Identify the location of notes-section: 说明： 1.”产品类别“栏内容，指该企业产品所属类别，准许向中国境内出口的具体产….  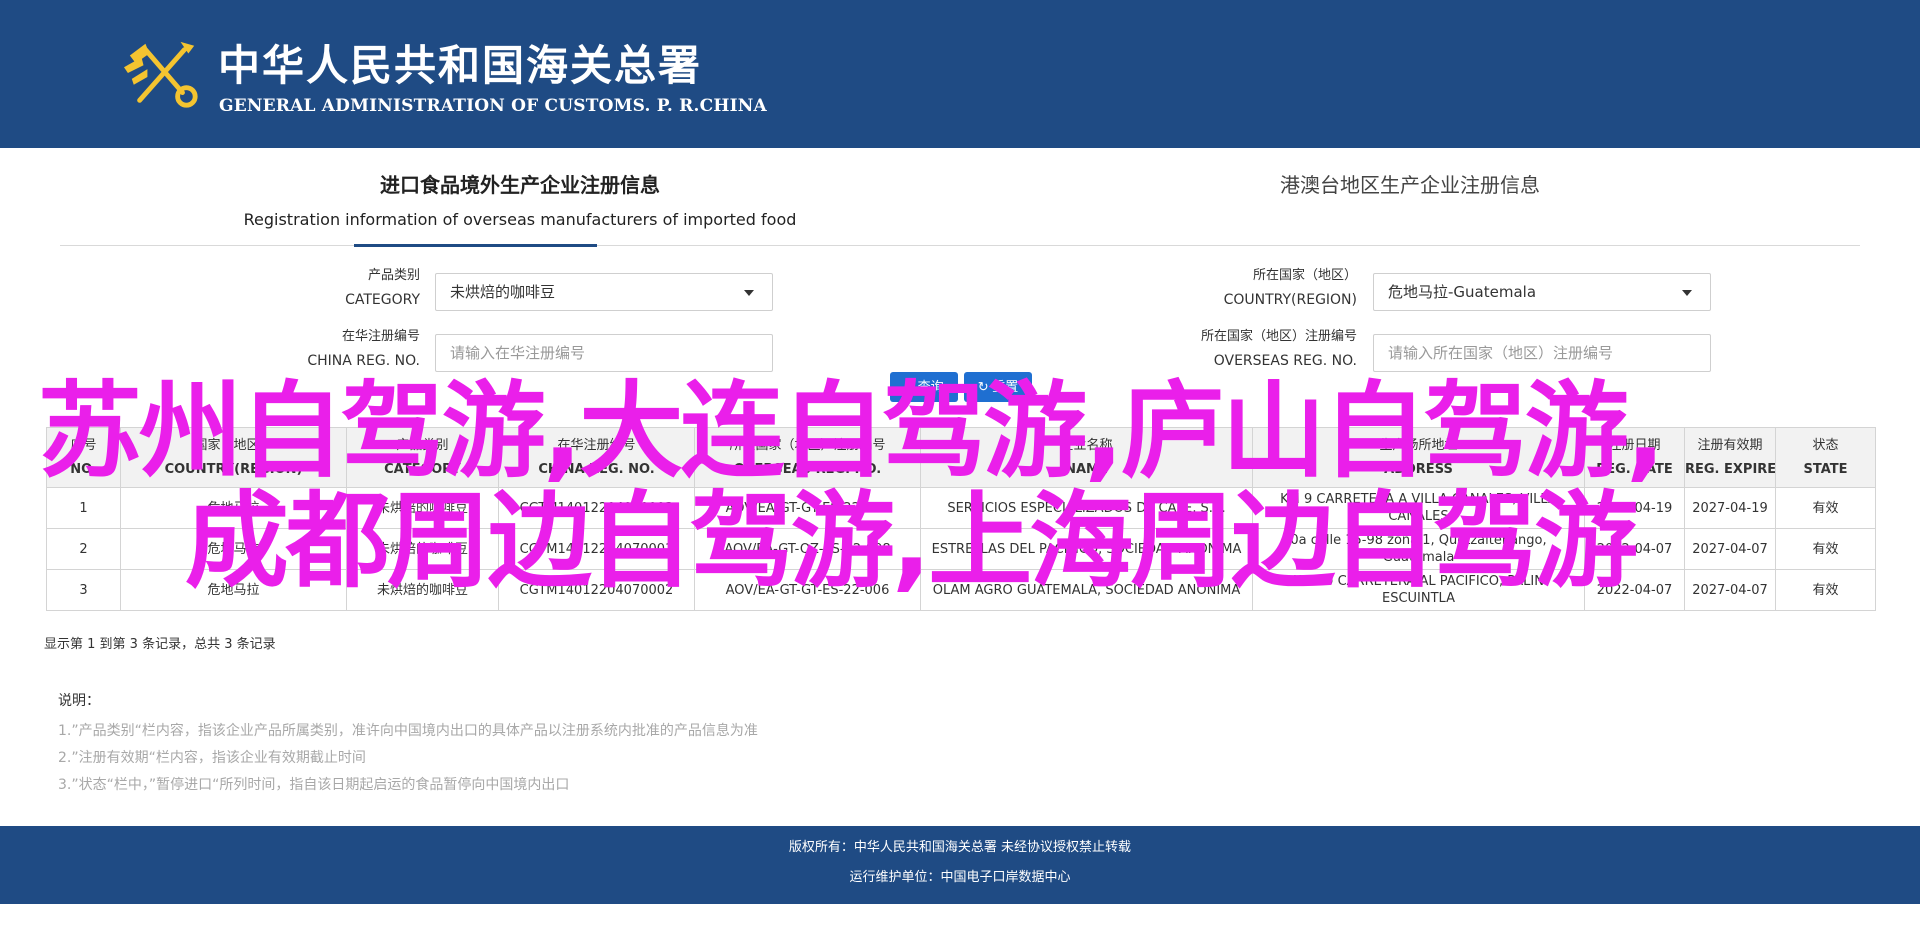
(408, 744).